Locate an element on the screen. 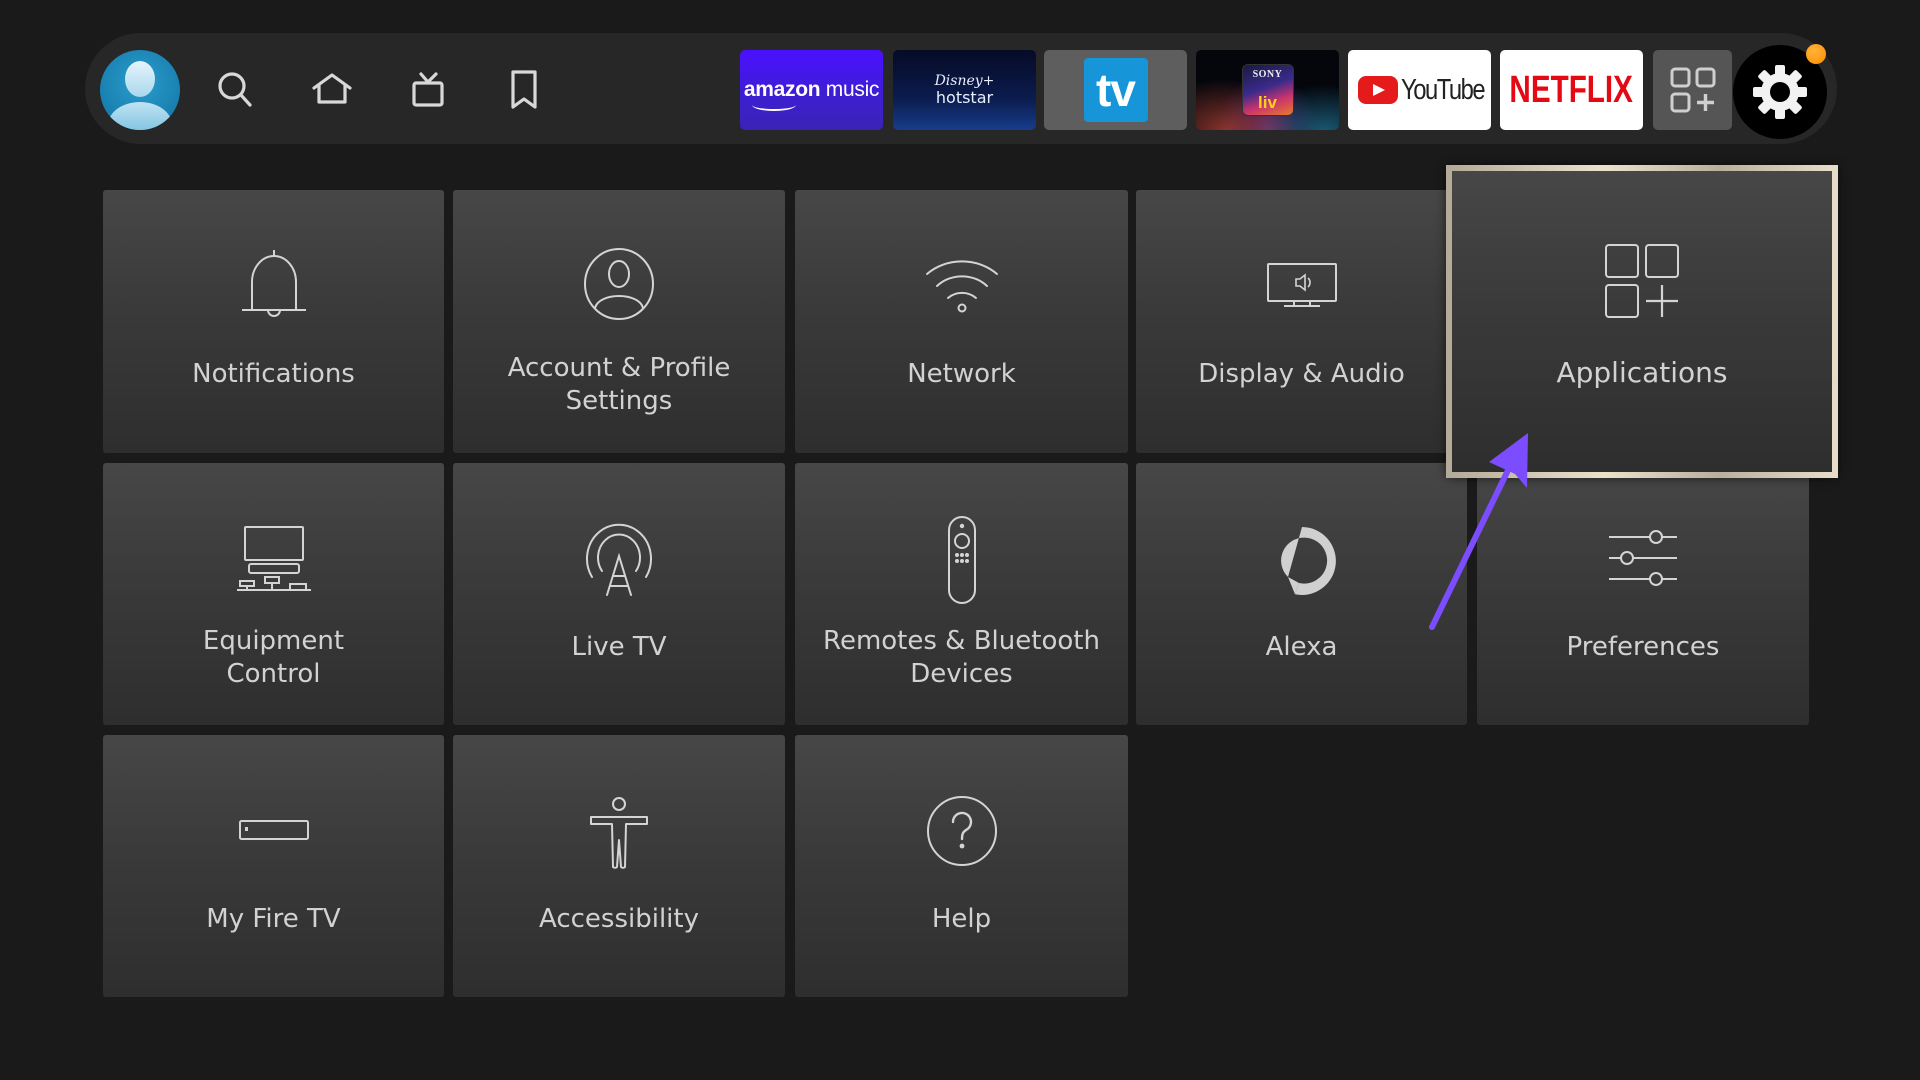 The height and width of the screenshot is (1080, 1920). tile-label: Help is located at coordinates (961, 919).